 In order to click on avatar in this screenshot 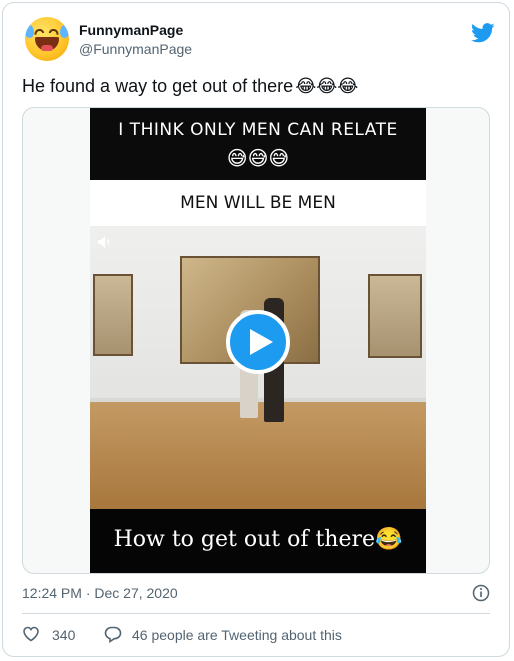, I will do `click(47, 39)`.